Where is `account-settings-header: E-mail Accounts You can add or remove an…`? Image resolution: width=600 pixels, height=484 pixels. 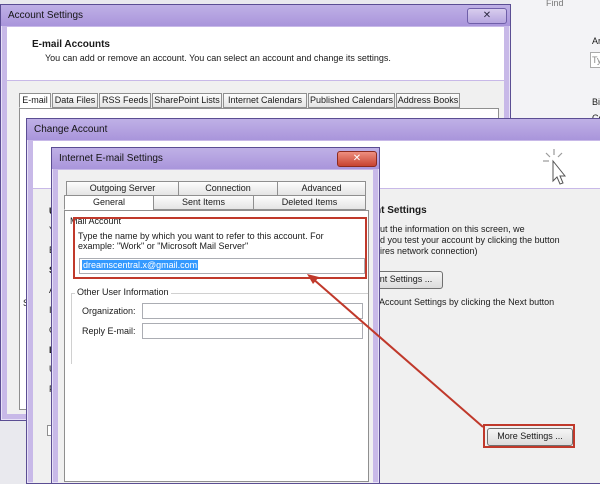 account-settings-header: E-mail Accounts You can add or remove an… is located at coordinates (255, 53).